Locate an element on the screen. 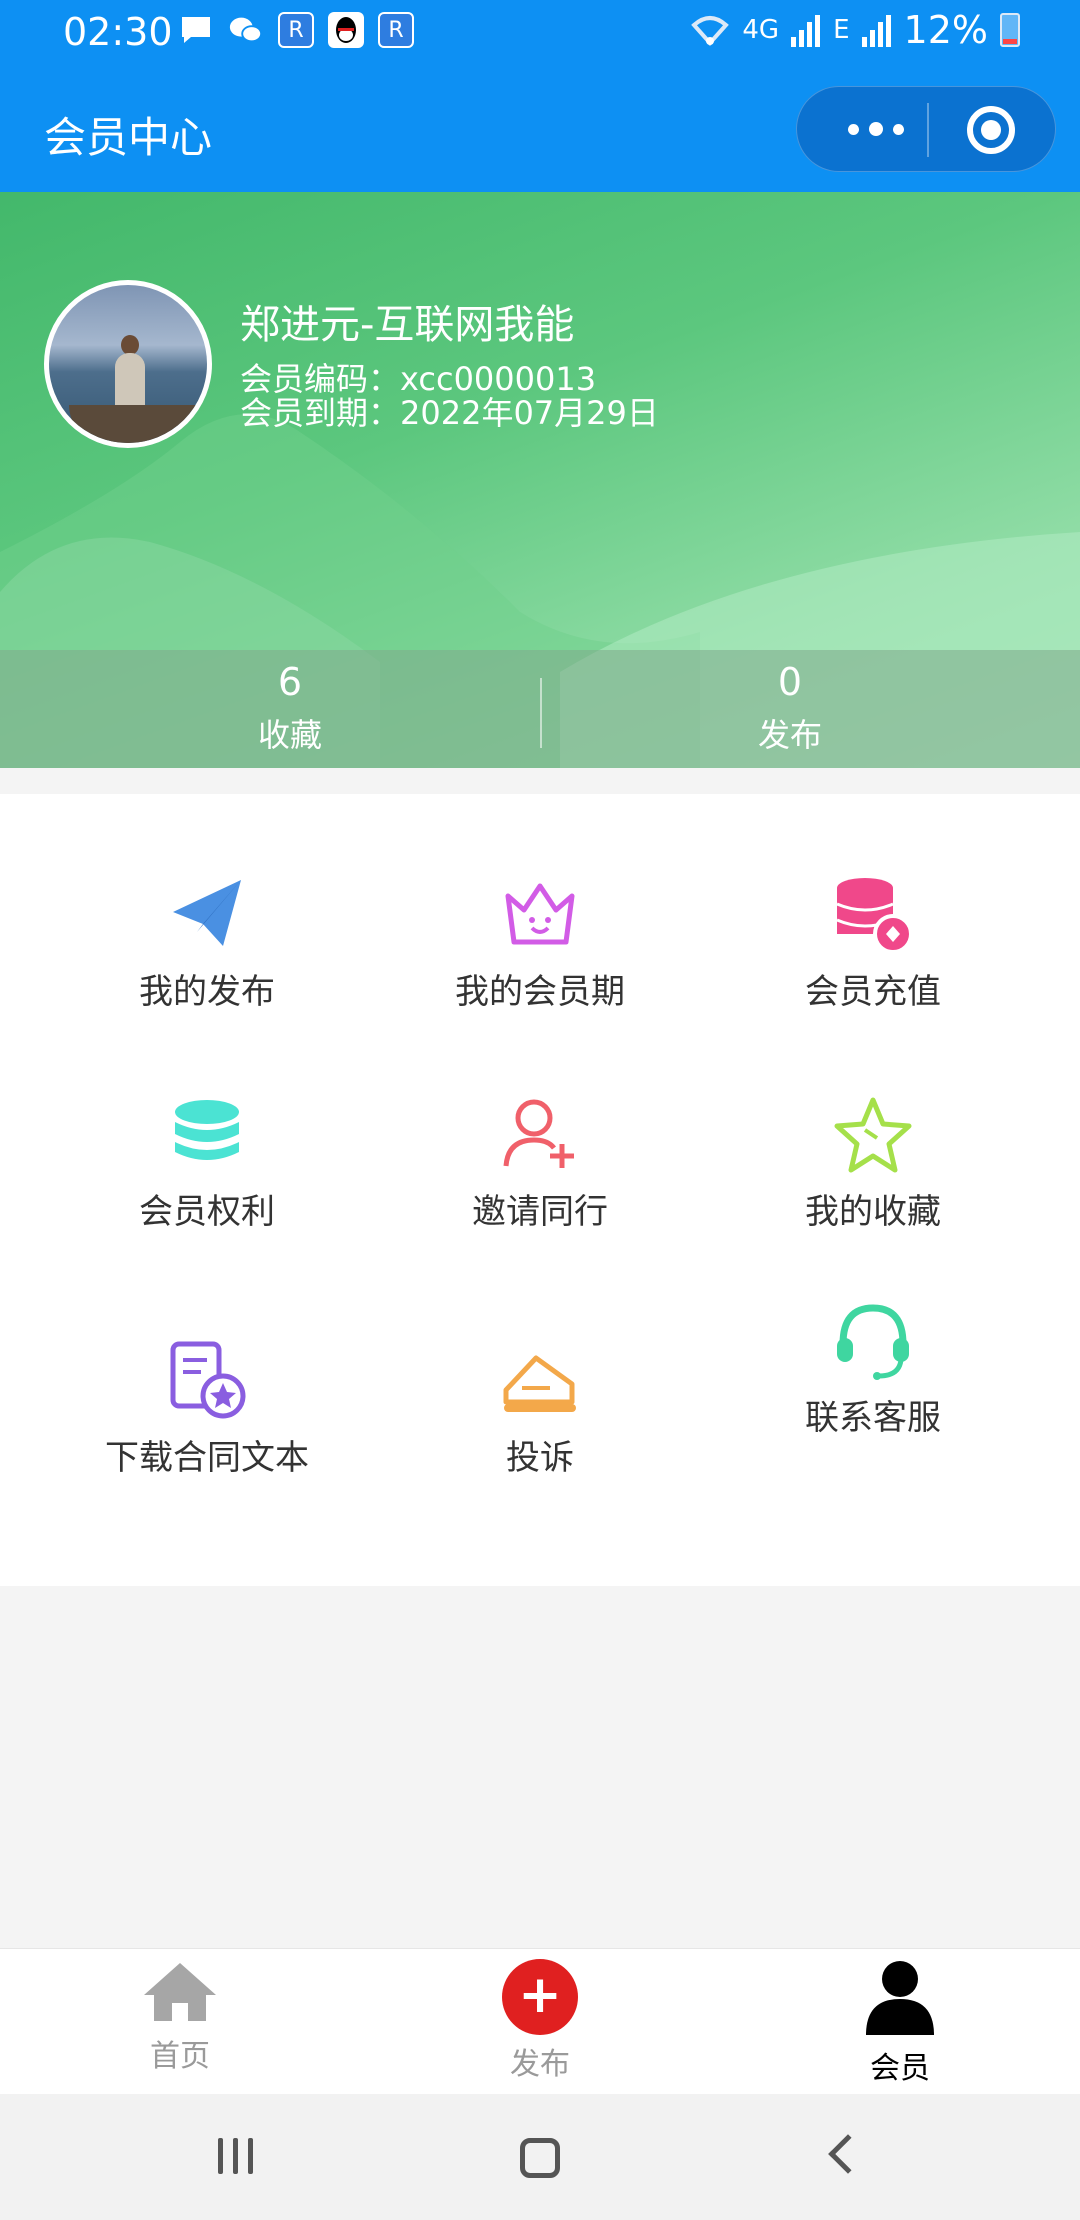 The height and width of the screenshot is (2220, 1080). crown-icon is located at coordinates (540, 914).